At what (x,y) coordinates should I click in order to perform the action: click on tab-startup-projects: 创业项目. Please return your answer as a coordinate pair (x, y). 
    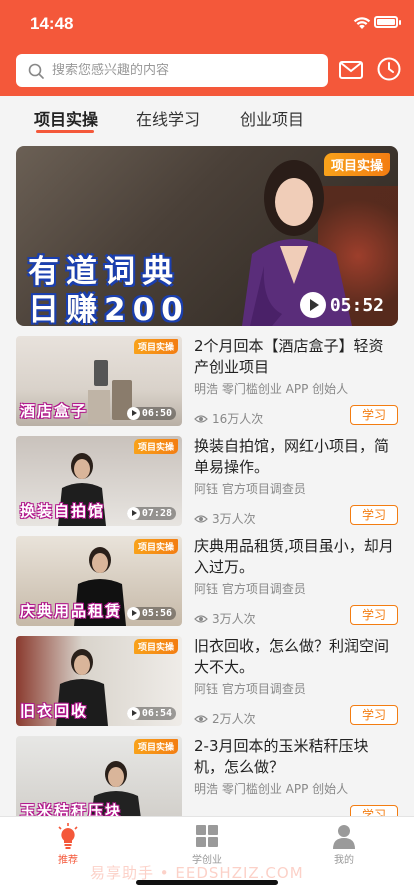
    Looking at the image, I should click on (272, 118).